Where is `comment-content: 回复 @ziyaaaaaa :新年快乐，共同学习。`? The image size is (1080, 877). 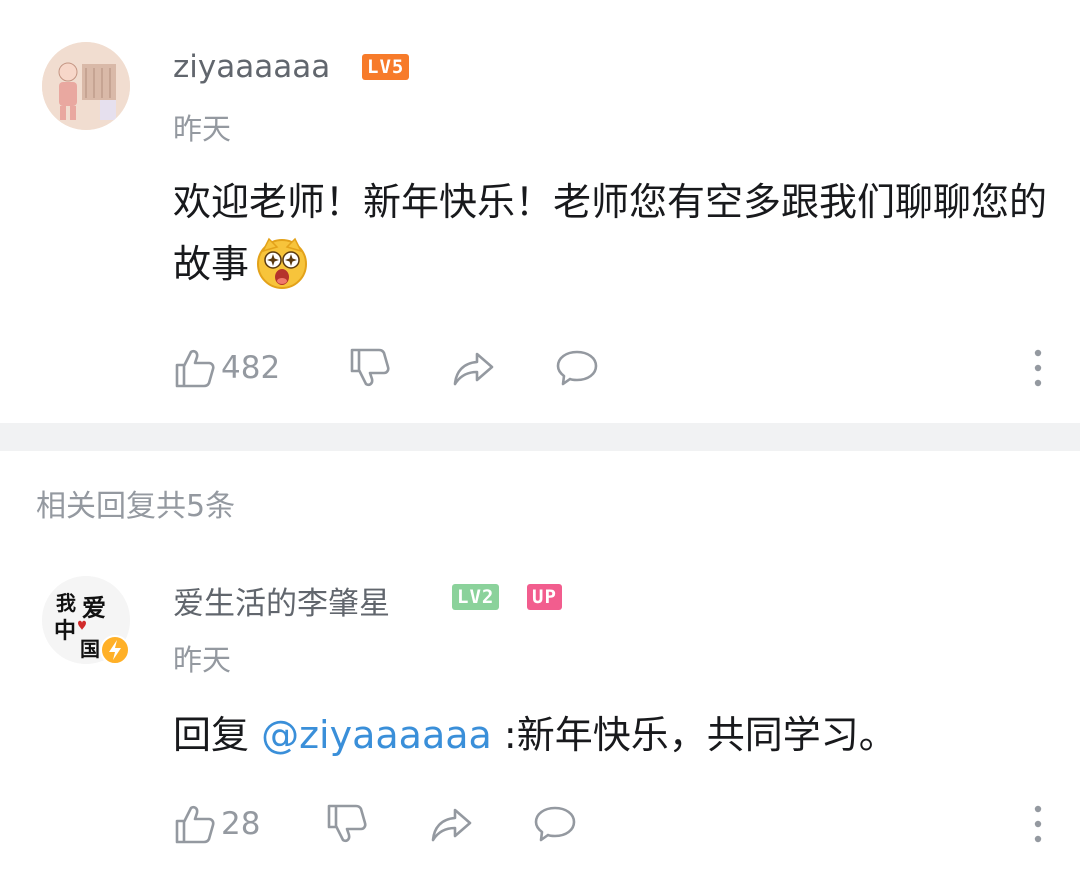
comment-content: 回复 @ziyaaaaaa :新年快乐，共同学习。 is located at coordinates (613, 735).